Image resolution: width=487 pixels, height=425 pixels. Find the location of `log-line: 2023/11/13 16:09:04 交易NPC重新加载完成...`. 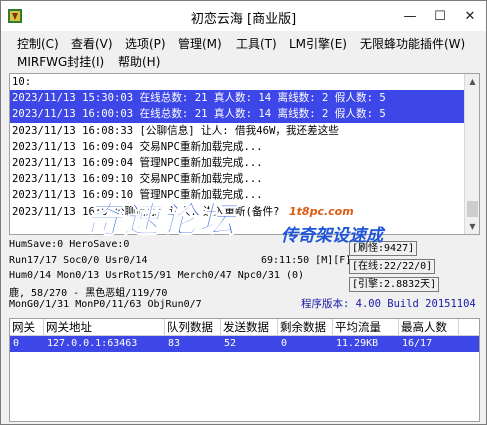

log-line: 2023/11/13 16:09:04 交易NPC重新加载完成... is located at coordinates (237, 147).